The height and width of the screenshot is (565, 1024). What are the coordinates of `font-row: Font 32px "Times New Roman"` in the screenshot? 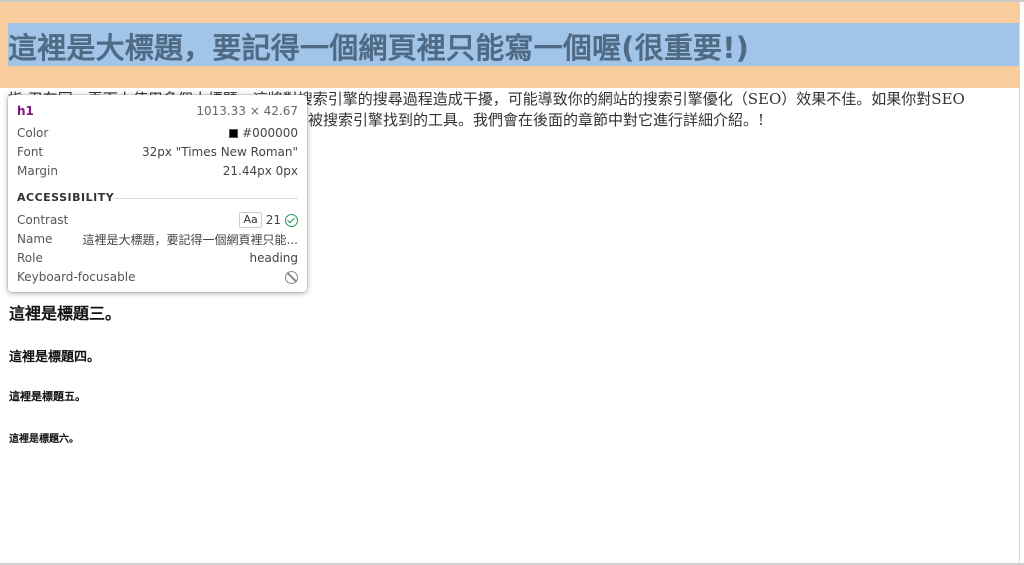 It's located at (157, 152).